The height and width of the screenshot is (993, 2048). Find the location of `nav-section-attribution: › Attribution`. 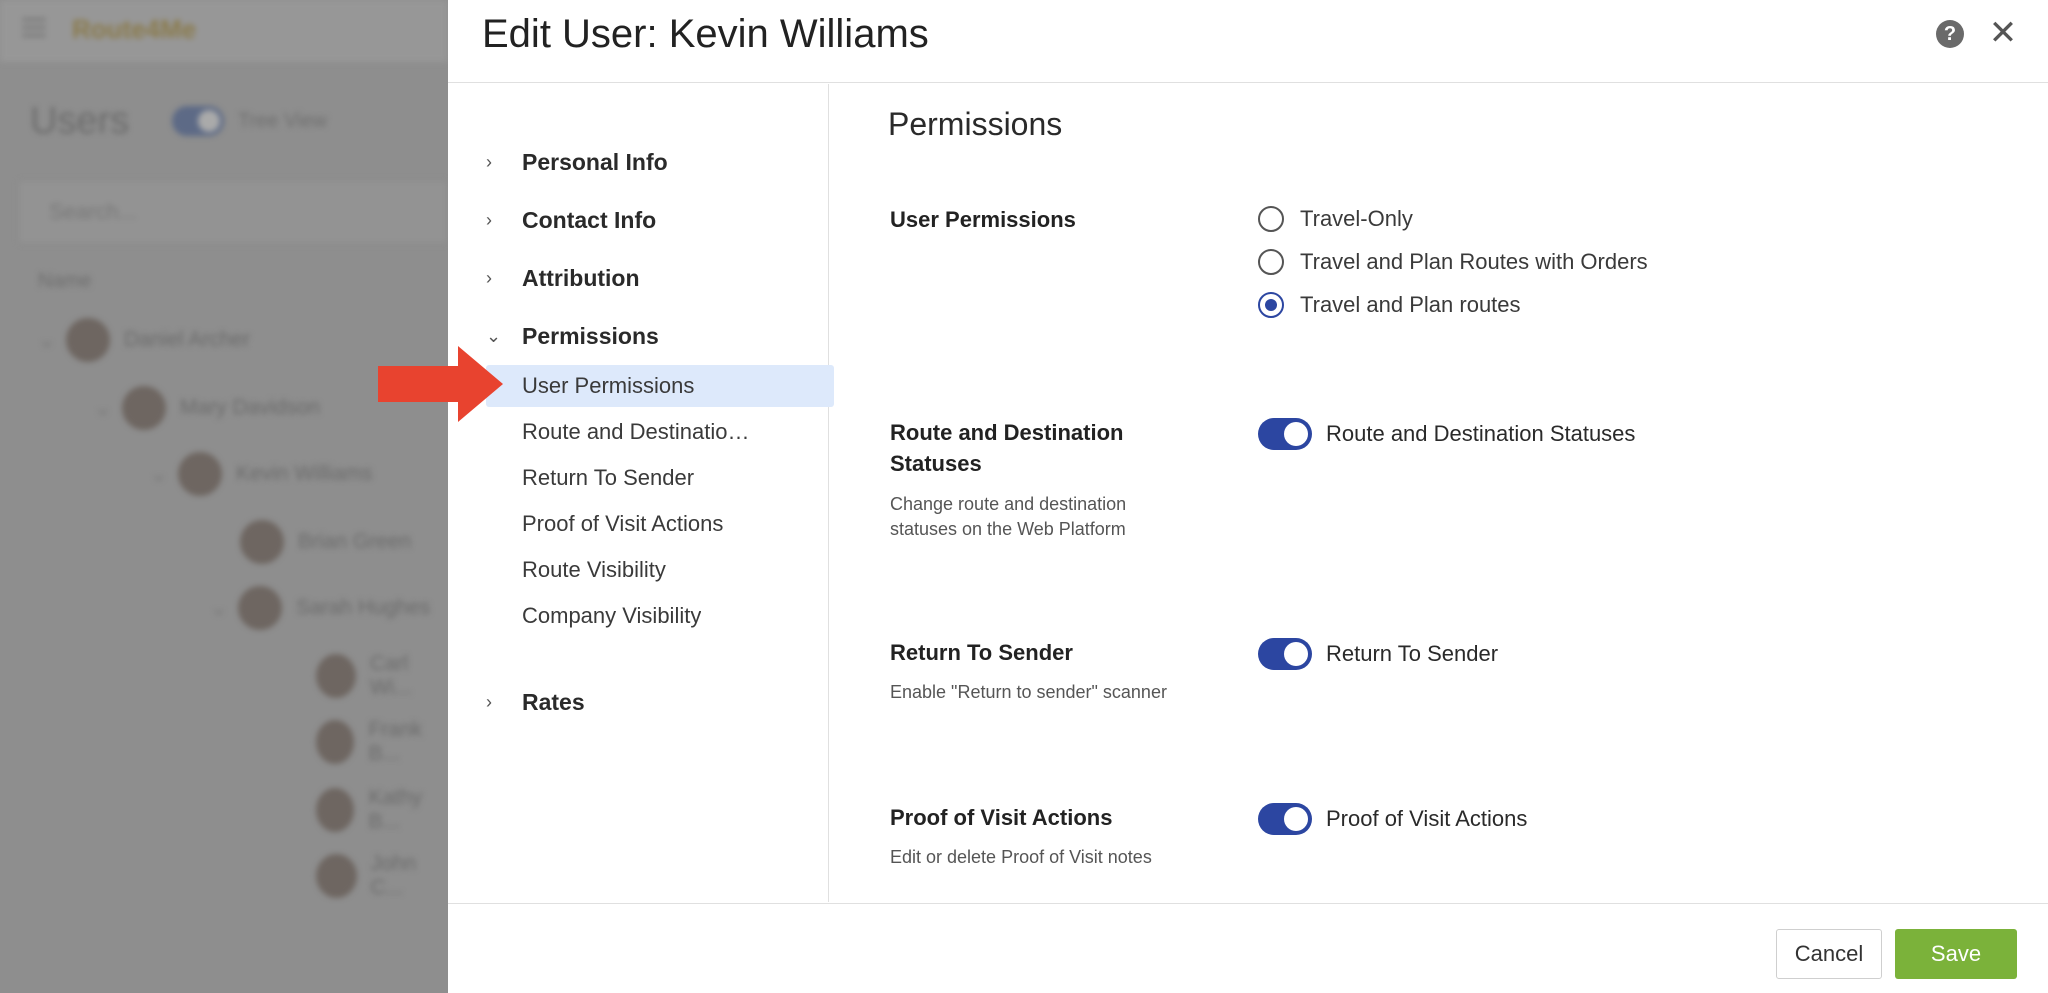

nav-section-attribution: › Attribution is located at coordinates (563, 278).